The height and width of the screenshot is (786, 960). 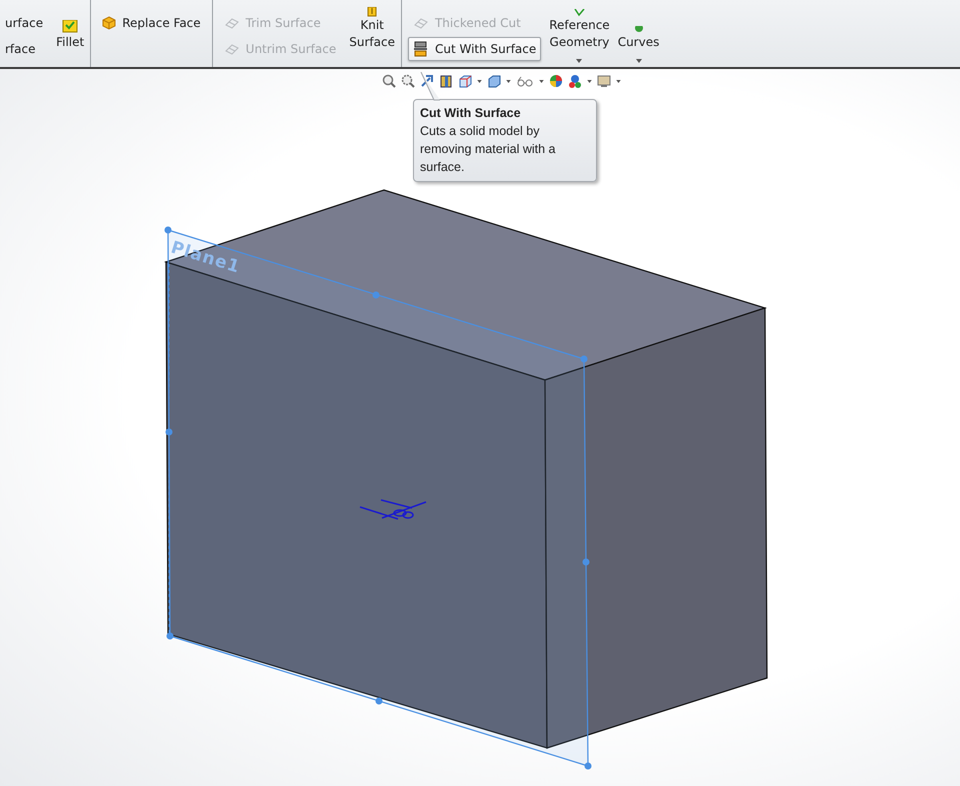 What do you see at coordinates (393, 509) in the screenshot?
I see `origin-triad-icon` at bounding box center [393, 509].